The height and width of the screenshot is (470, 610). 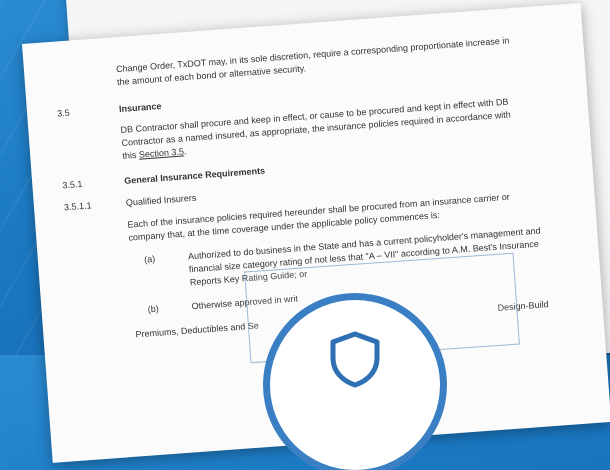 What do you see at coordinates (162, 152) in the screenshot?
I see `section-link: Section 3.5` at bounding box center [162, 152].